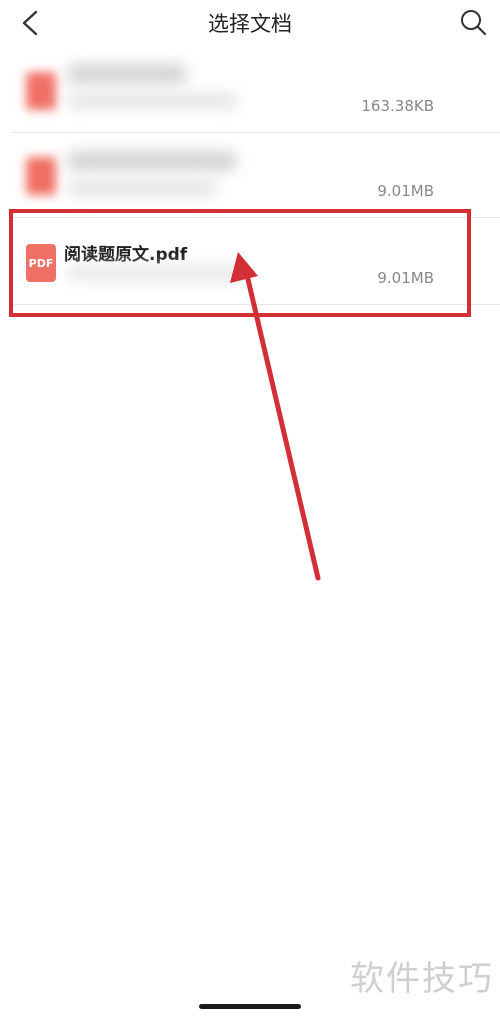  I want to click on file-size: 163.38KB, so click(397, 106).